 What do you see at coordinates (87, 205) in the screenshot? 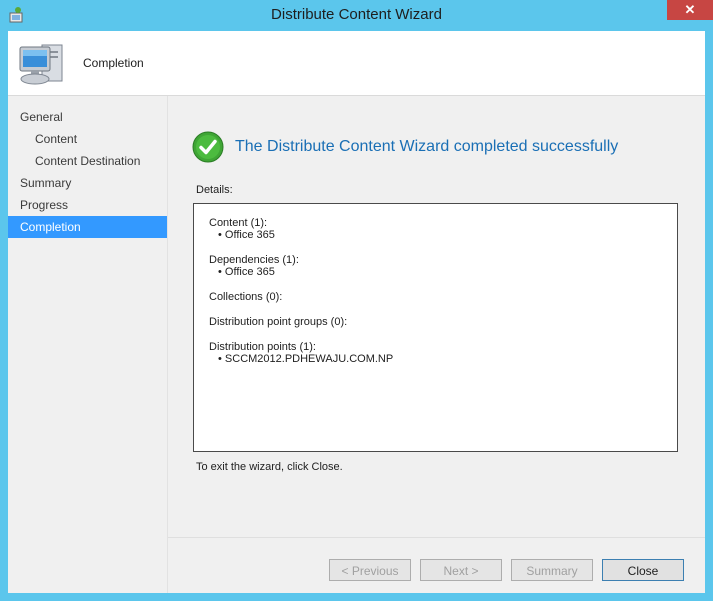
I see `nav-item-progress: Progress` at bounding box center [87, 205].